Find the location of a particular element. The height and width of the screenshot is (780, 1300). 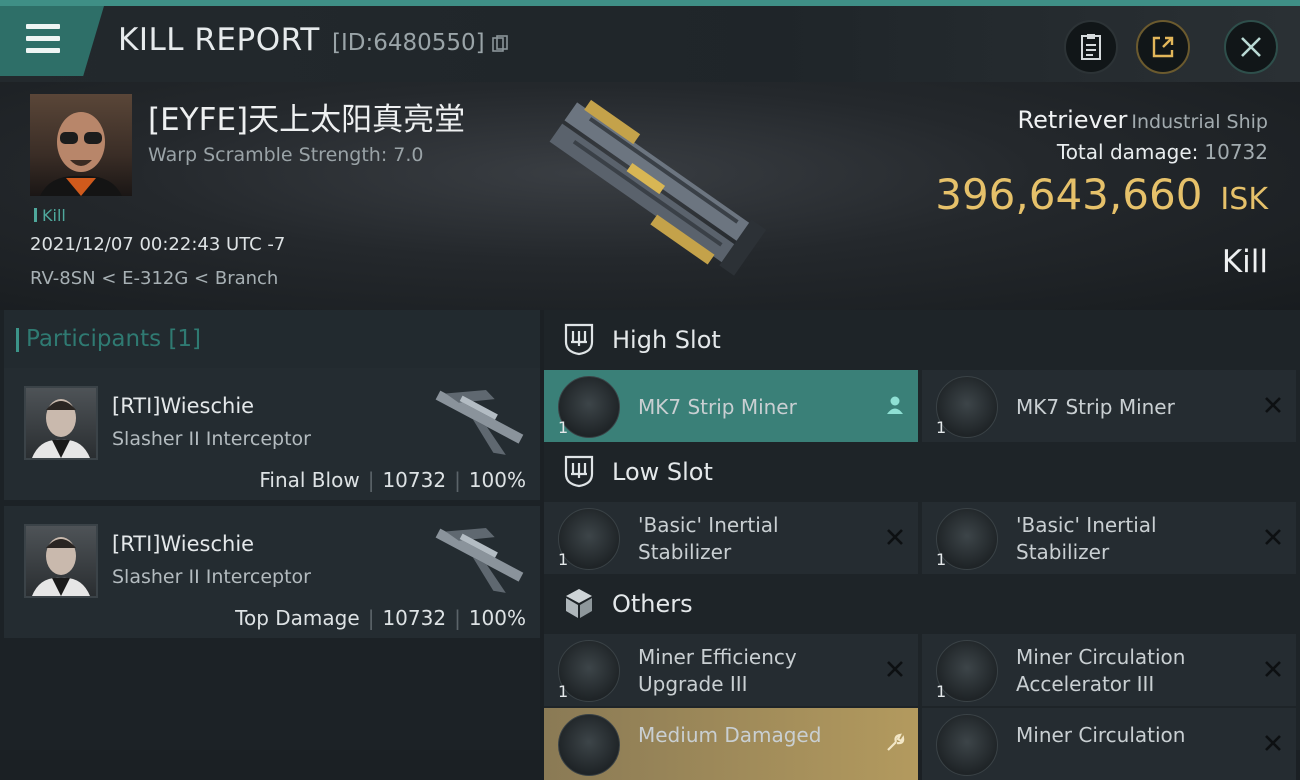

copy-icon is located at coordinates (500, 44).